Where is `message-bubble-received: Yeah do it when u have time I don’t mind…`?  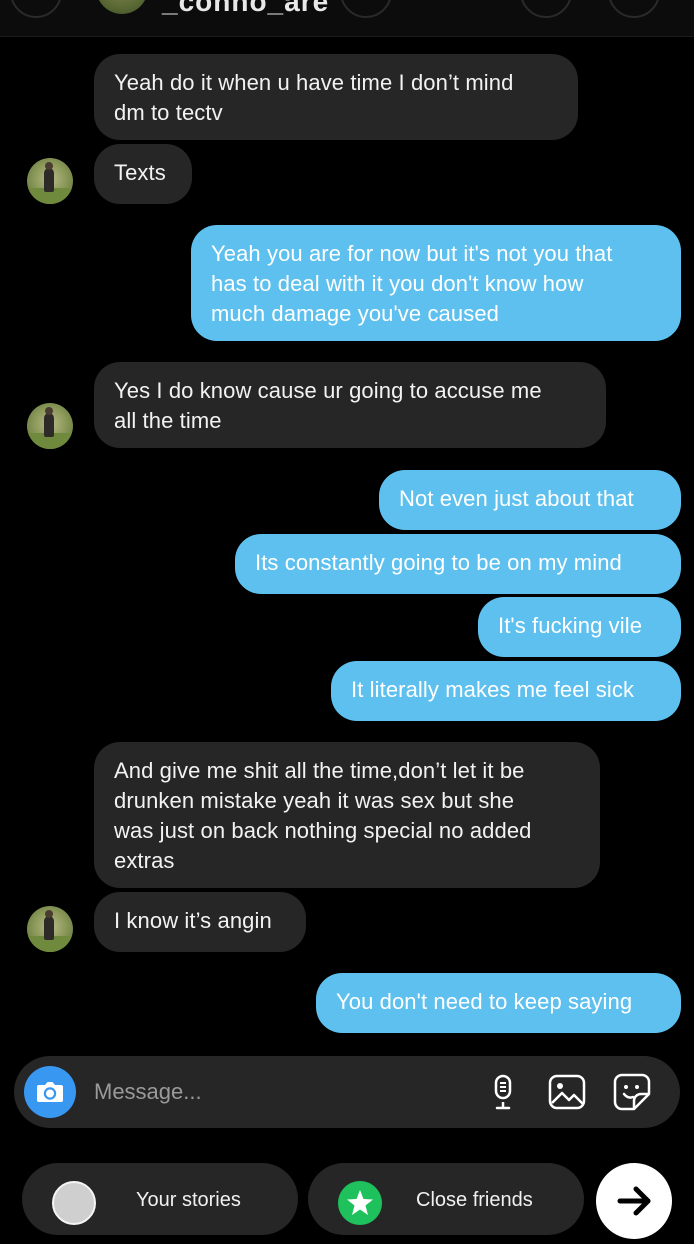 message-bubble-received: Yeah do it when u have time I don’t mind… is located at coordinates (336, 97).